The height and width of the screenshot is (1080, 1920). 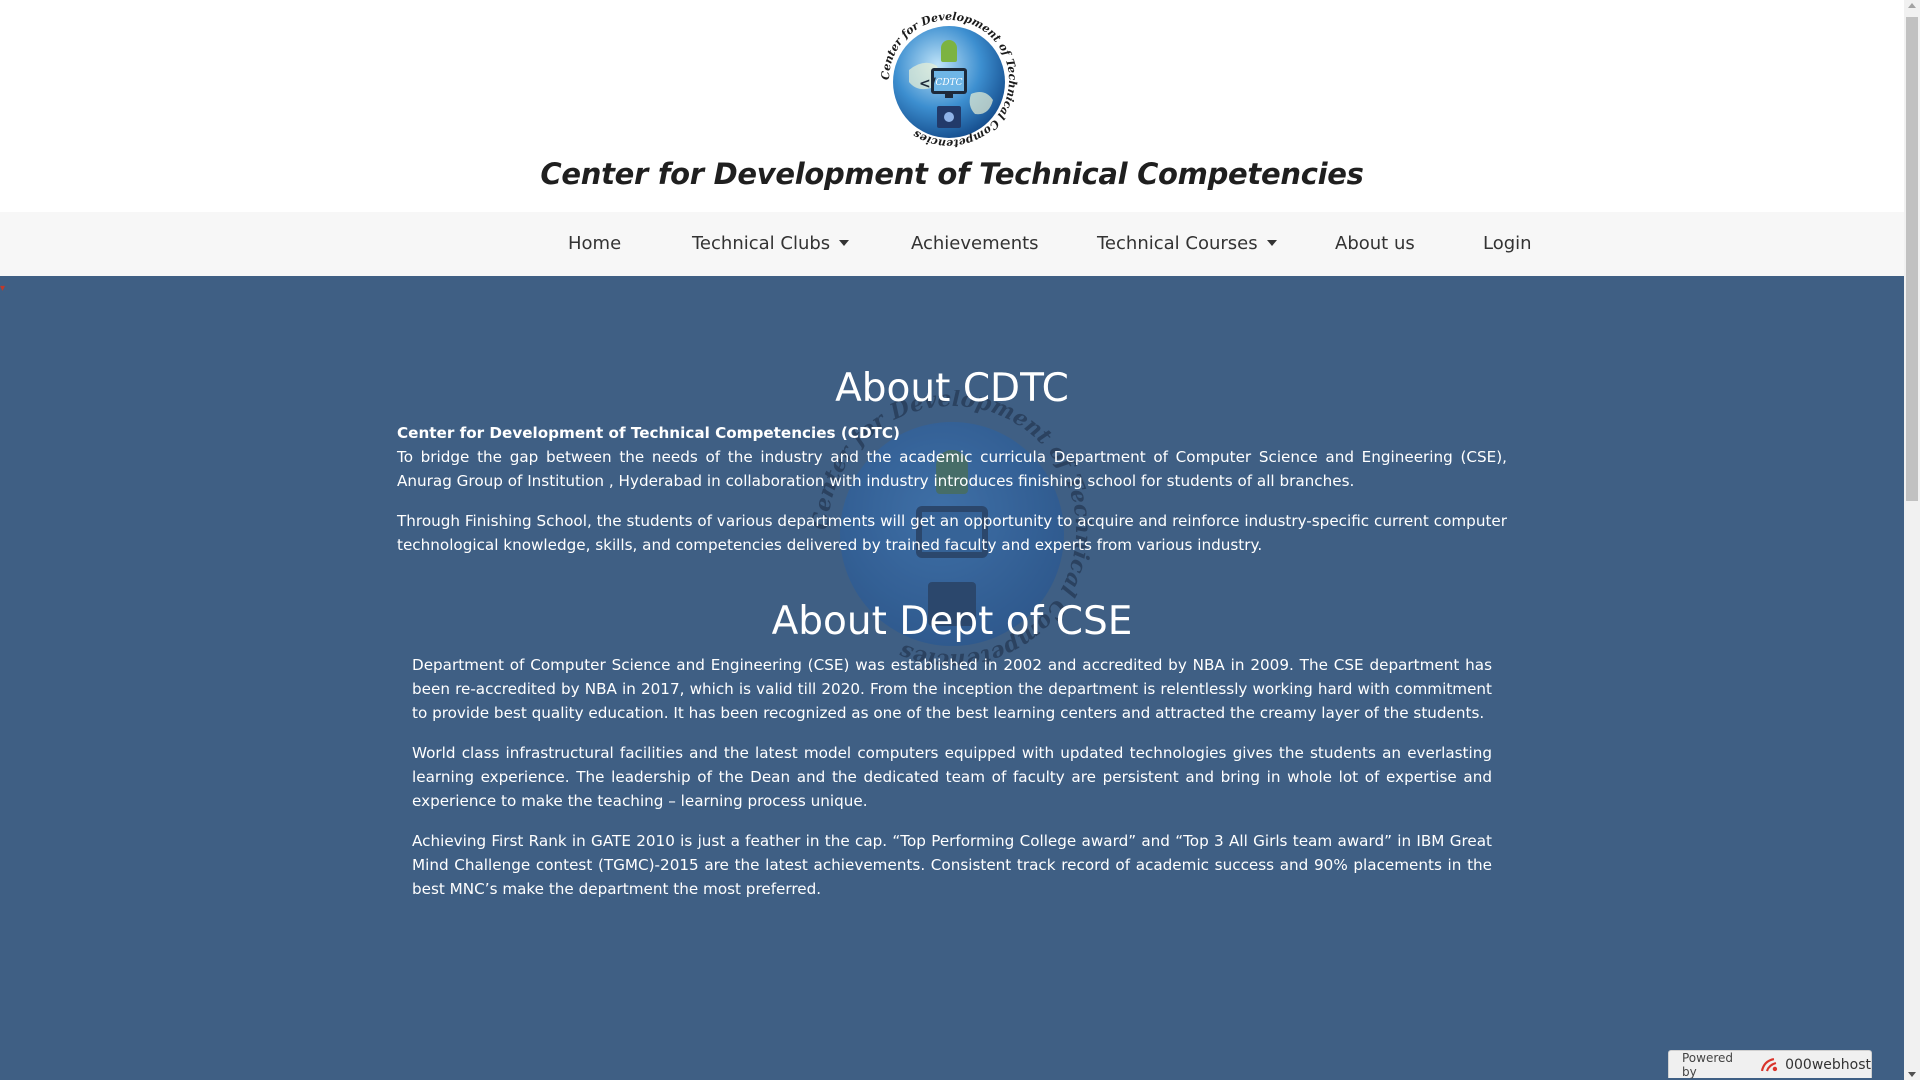 What do you see at coordinates (1828, 1064) in the screenshot?
I see `webhost-name: 000webhost` at bounding box center [1828, 1064].